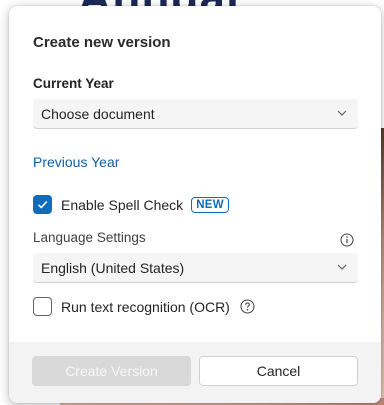 The image size is (384, 405). I want to click on language-dropdown: English (United States), so click(195, 268).